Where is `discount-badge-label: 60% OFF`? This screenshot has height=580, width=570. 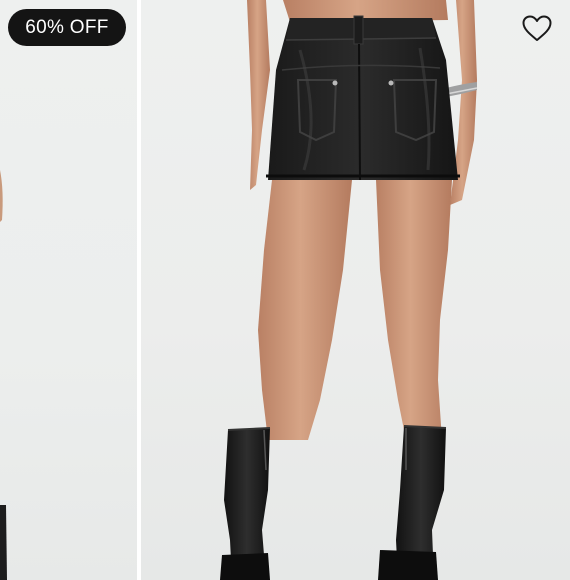 discount-badge-label: 60% OFF is located at coordinates (67, 27).